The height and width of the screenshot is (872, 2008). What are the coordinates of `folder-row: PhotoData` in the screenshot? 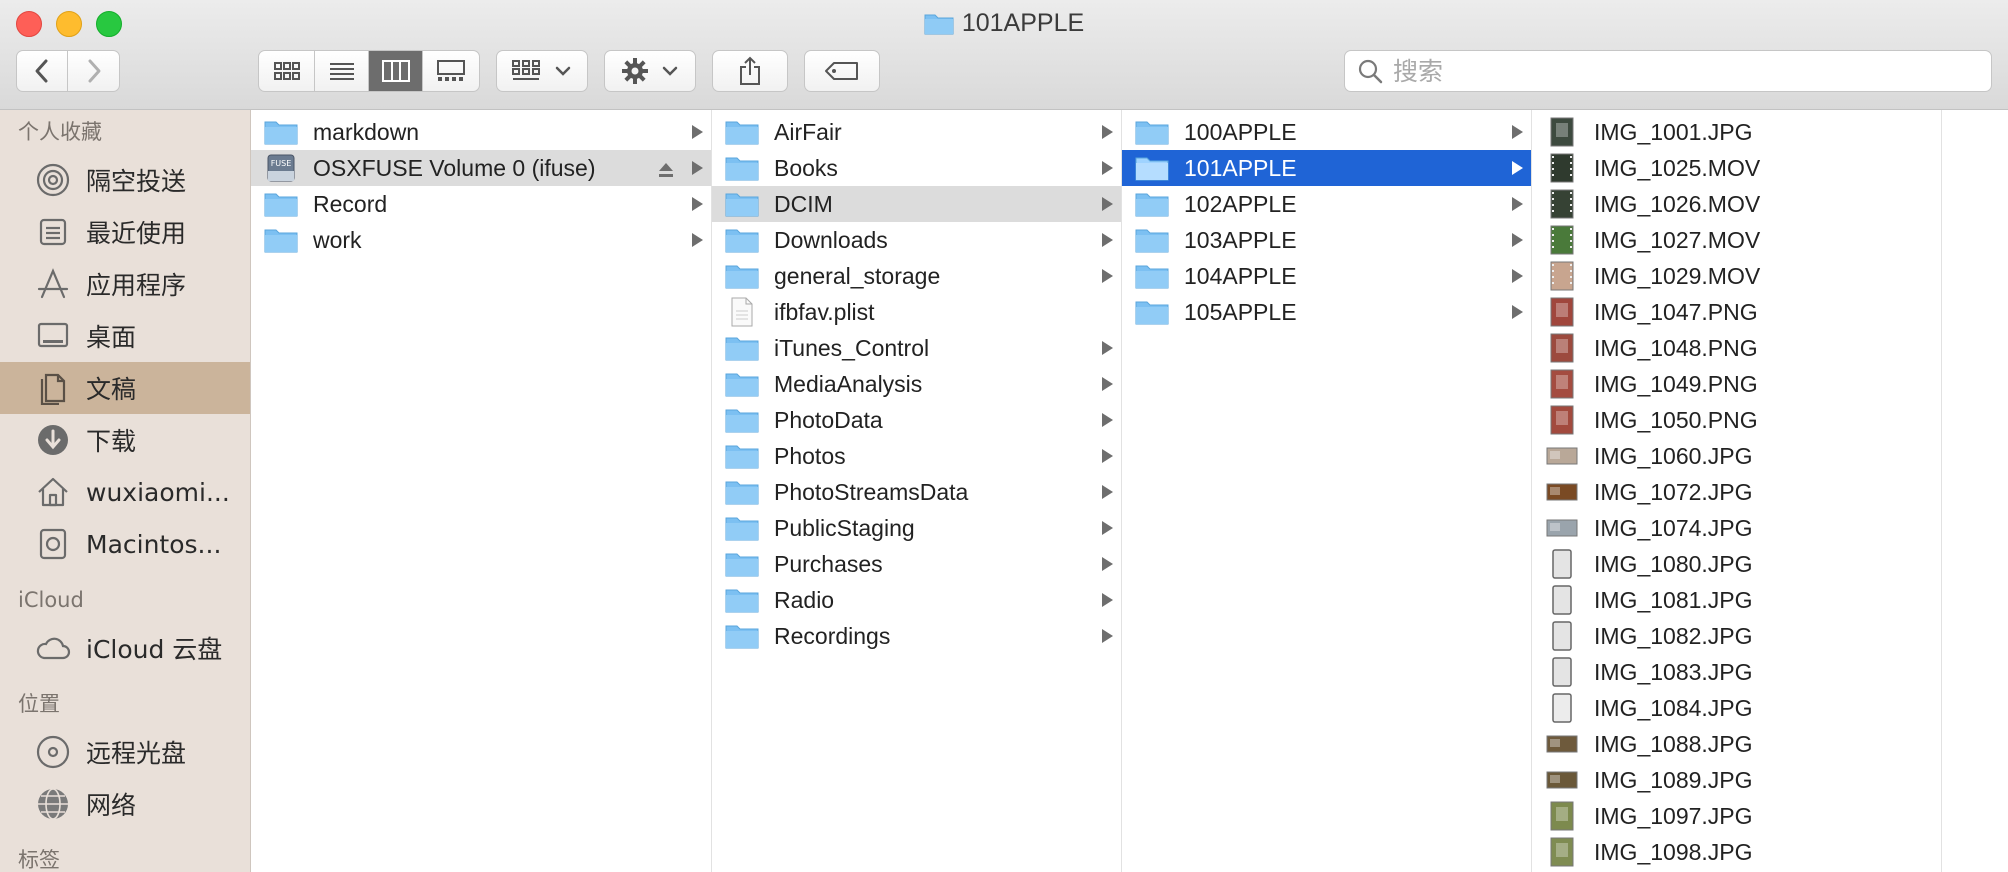 It's located at (916, 420).